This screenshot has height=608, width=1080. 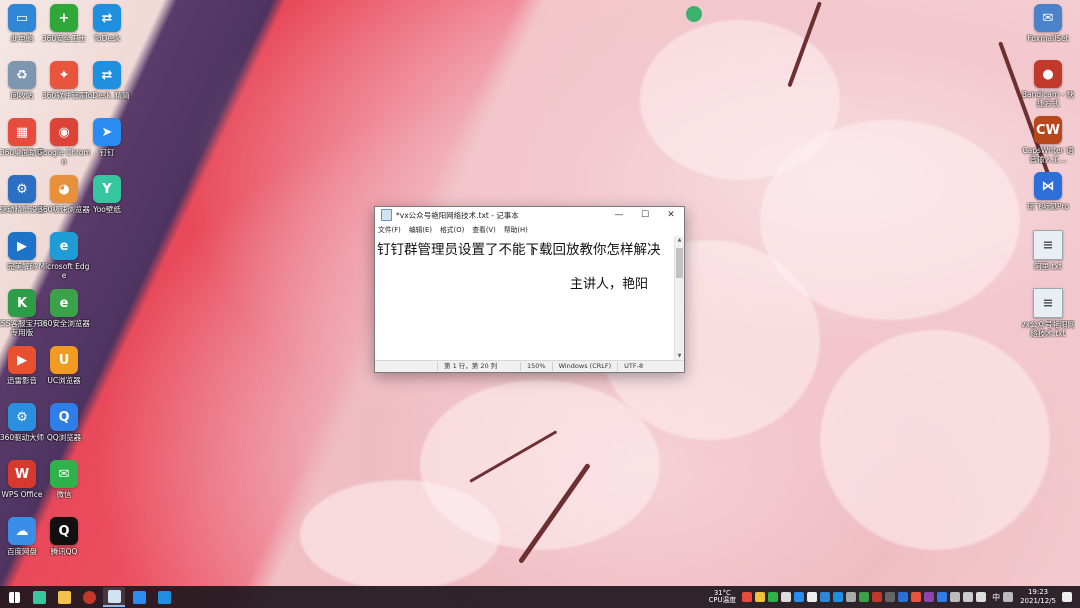 I want to click on yoo-wallpaper-icon: Y, so click(x=107, y=189).